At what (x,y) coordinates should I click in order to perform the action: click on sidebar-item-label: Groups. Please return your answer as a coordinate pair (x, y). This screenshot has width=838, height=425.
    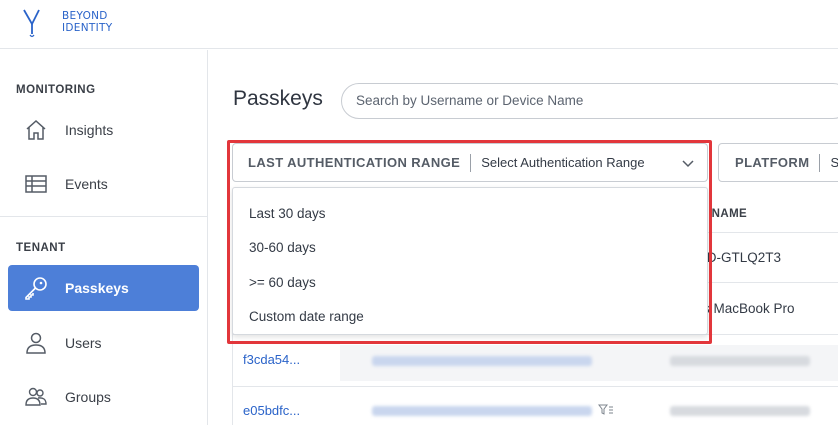
    Looking at the image, I should click on (88, 397).